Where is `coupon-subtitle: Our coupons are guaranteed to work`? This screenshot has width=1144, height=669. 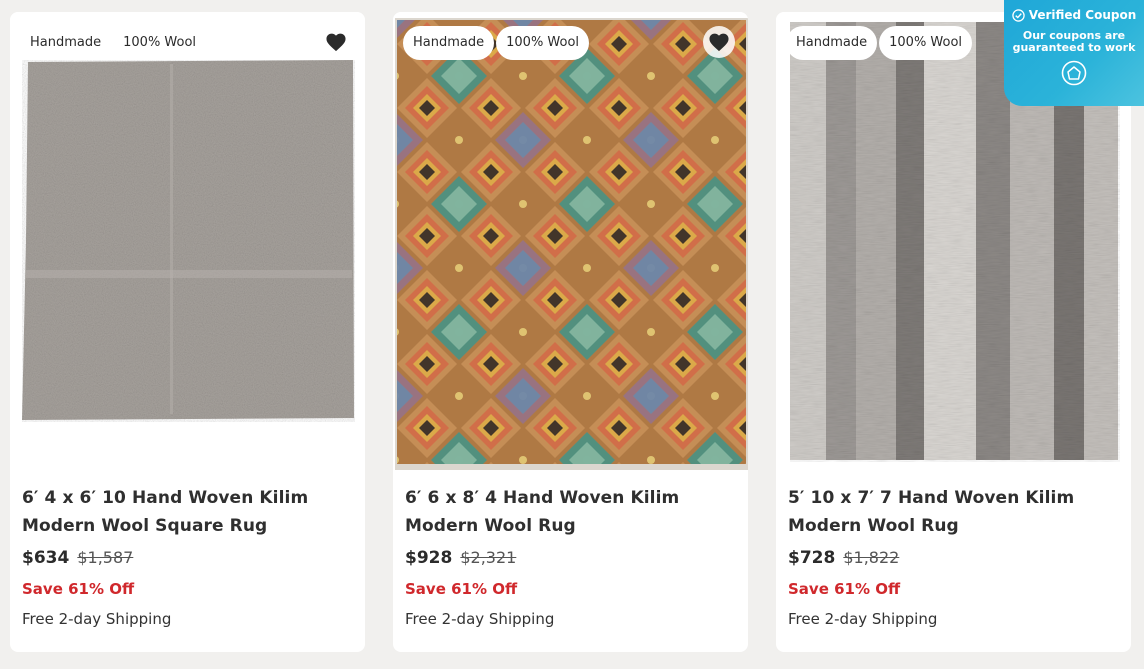 coupon-subtitle: Our coupons are guaranteed to work is located at coordinates (1074, 41).